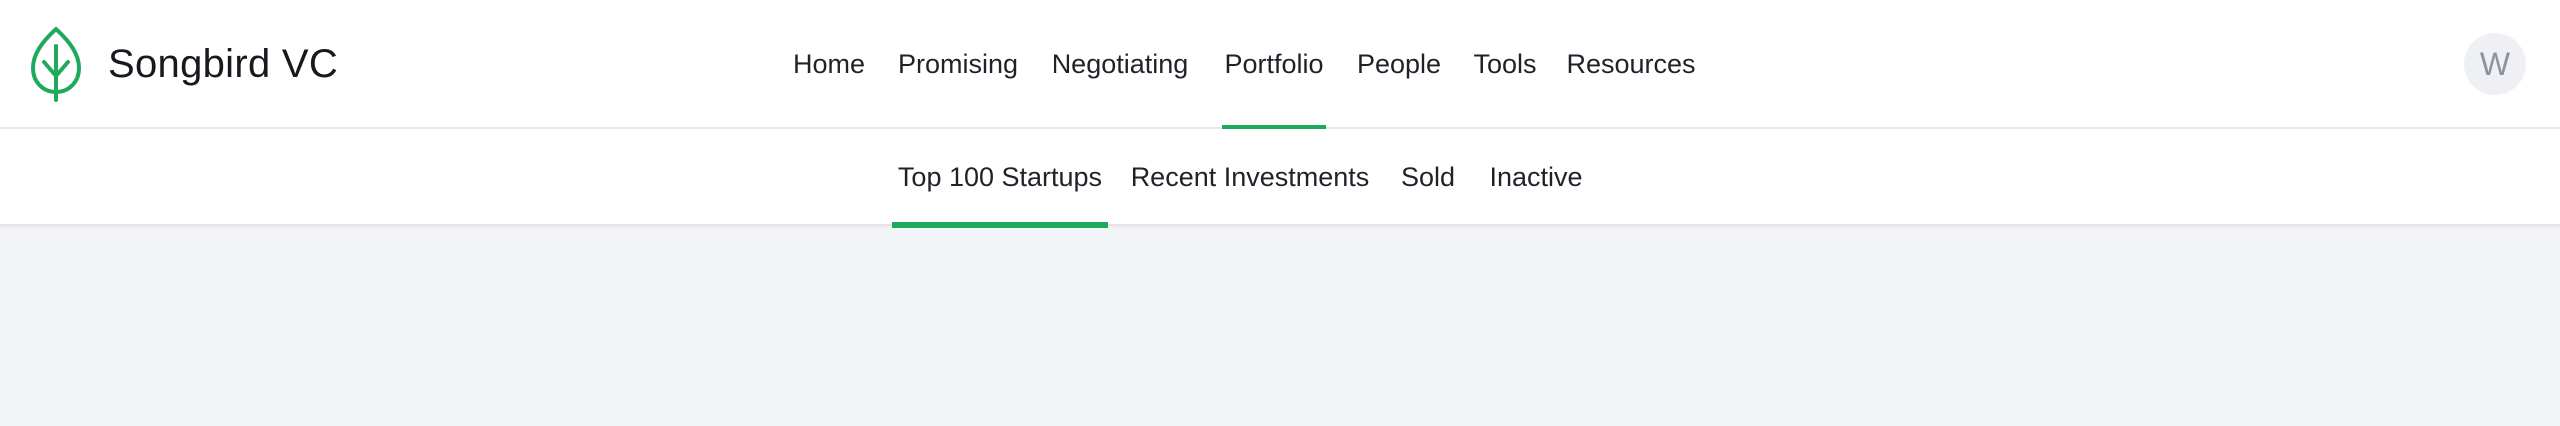  I want to click on nav-item-label: Negotiating, so click(1120, 64).